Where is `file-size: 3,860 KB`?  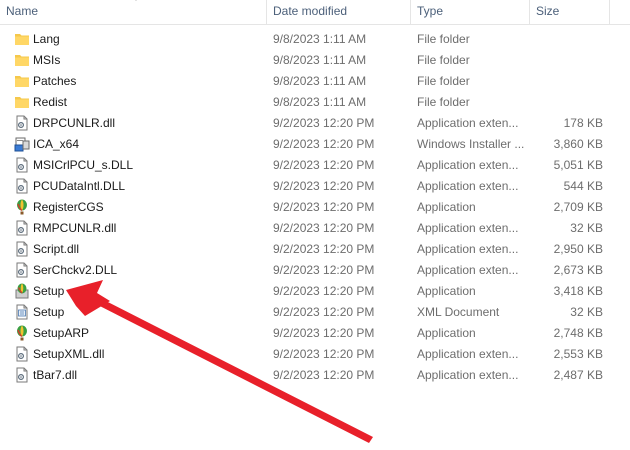
file-size: 3,860 KB is located at coordinates (578, 144).